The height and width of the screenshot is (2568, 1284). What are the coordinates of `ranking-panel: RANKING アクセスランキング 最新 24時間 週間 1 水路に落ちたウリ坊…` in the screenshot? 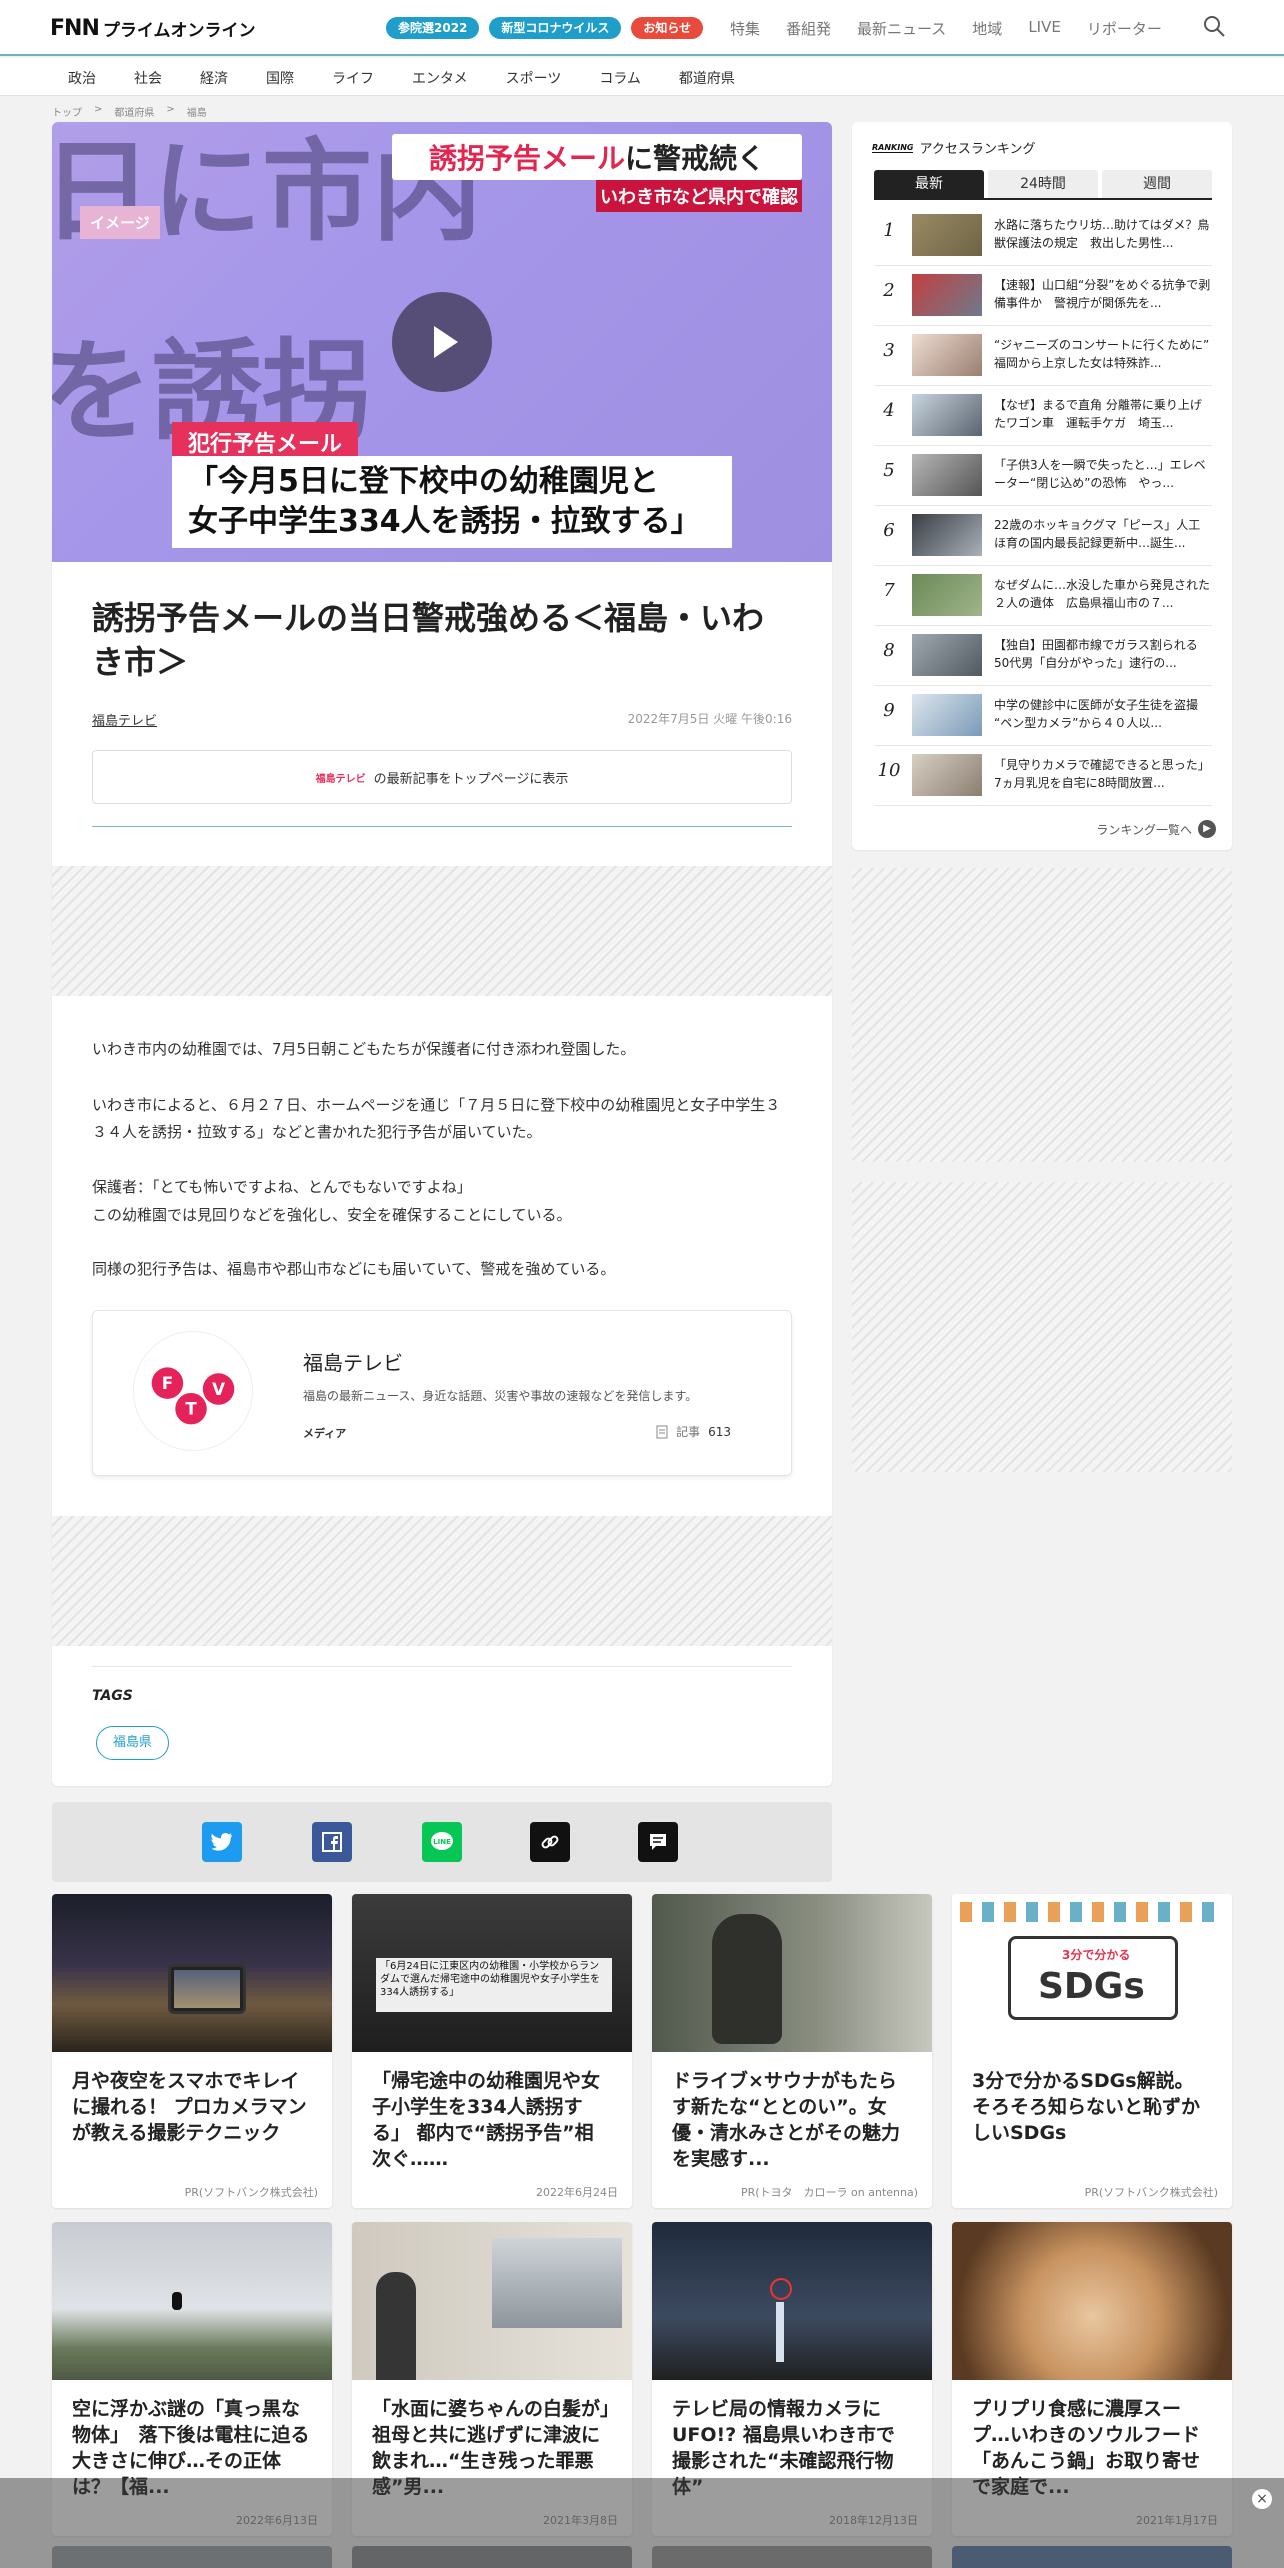 It's located at (1042, 486).